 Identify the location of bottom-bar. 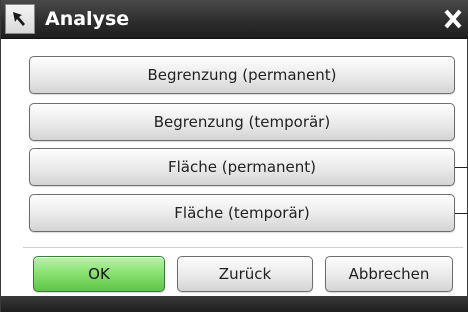
(234, 304).